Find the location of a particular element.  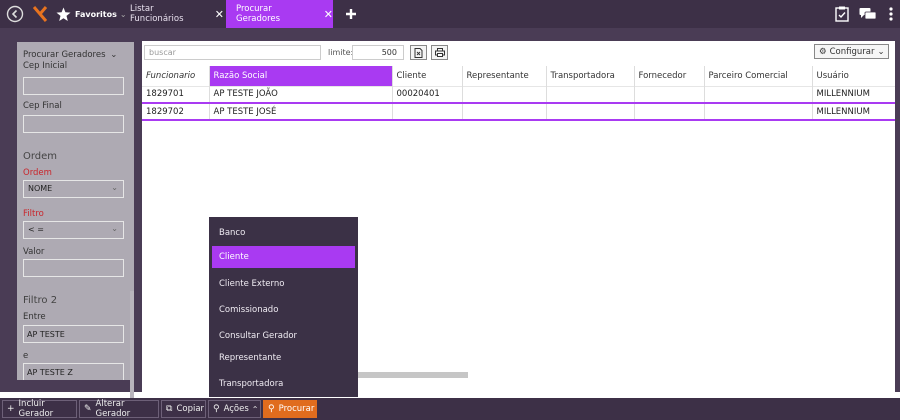

ordem-value: NOME is located at coordinates (40, 188).